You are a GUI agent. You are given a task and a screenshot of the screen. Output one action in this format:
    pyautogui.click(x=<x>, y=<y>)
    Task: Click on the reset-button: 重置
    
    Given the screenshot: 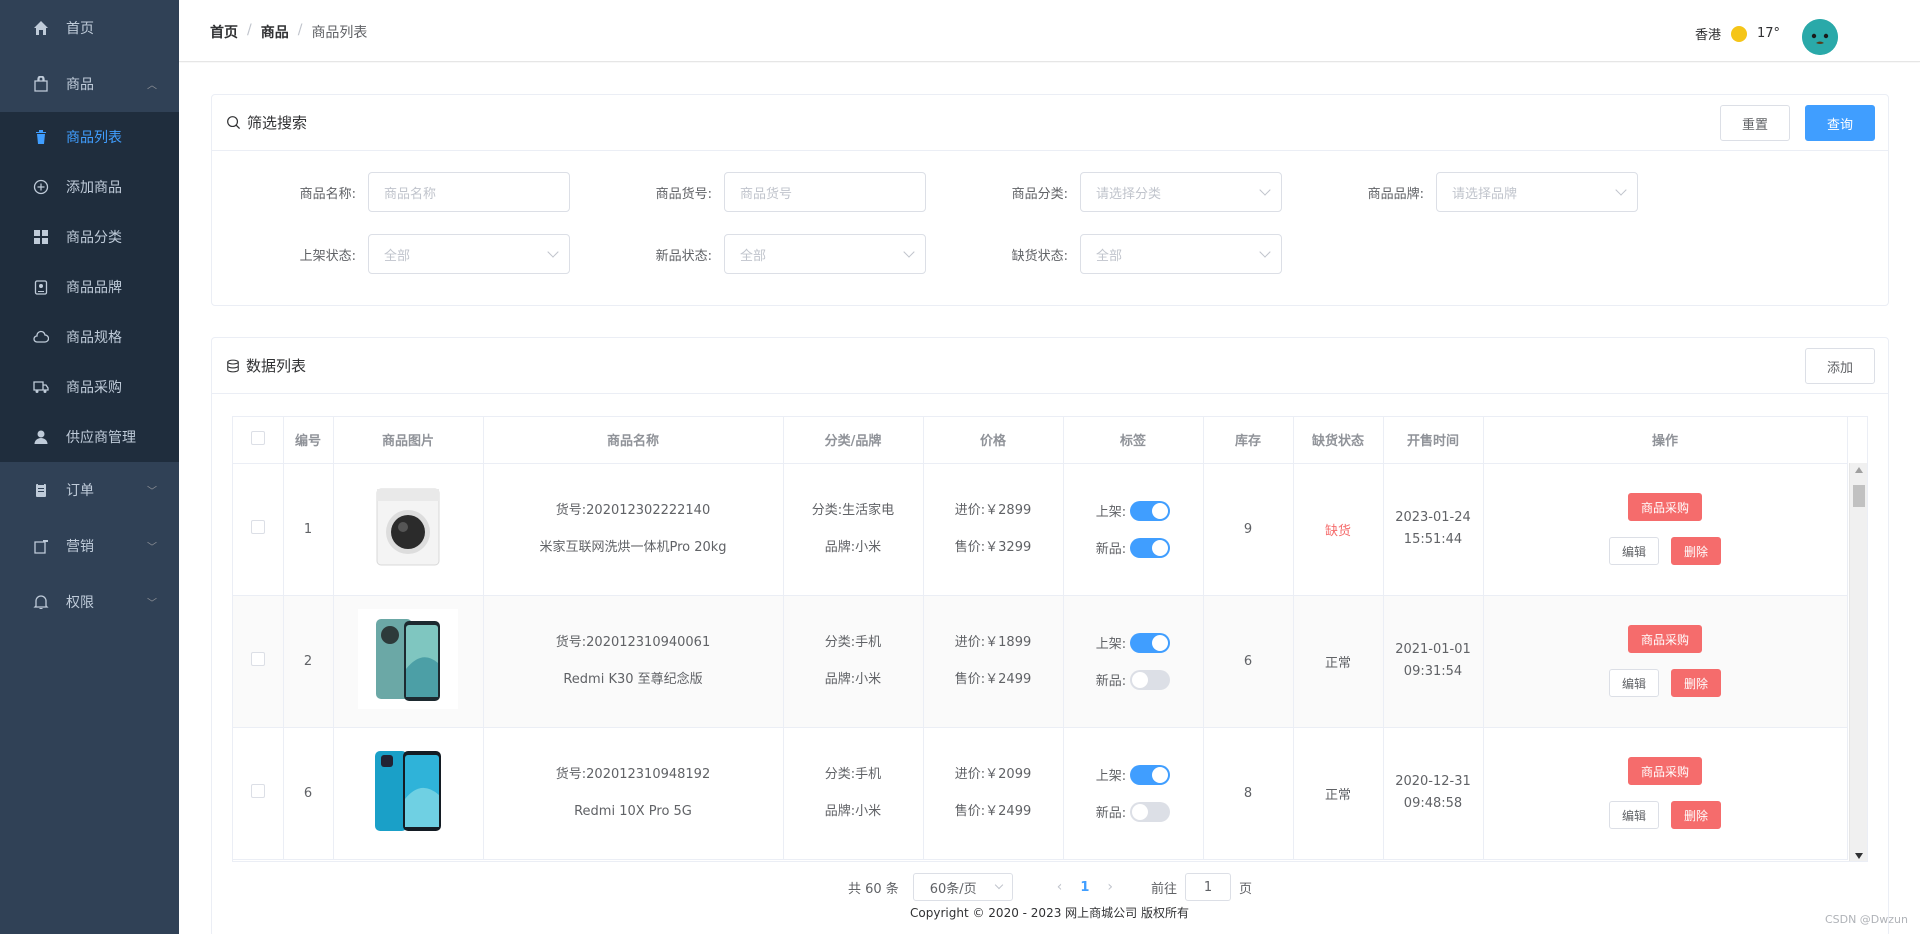 What is the action you would take?
    pyautogui.click(x=1755, y=123)
    